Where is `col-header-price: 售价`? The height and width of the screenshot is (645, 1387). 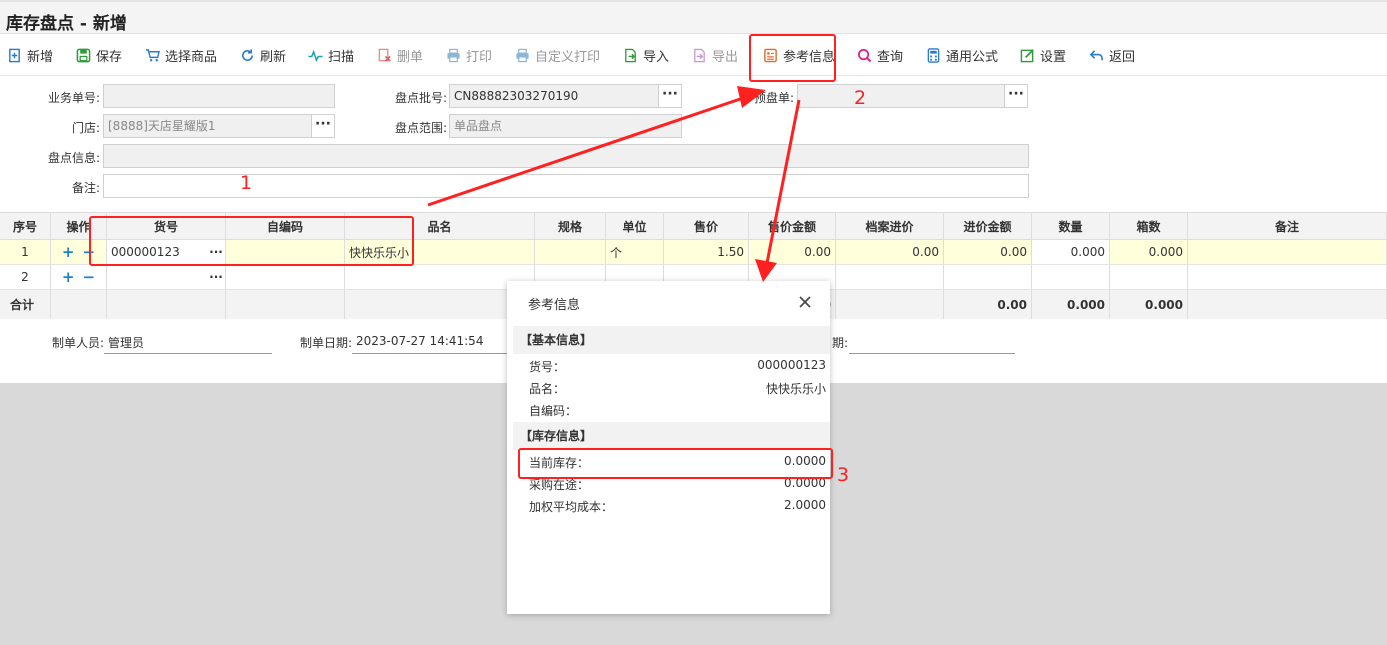 col-header-price: 售价 is located at coordinates (706, 226).